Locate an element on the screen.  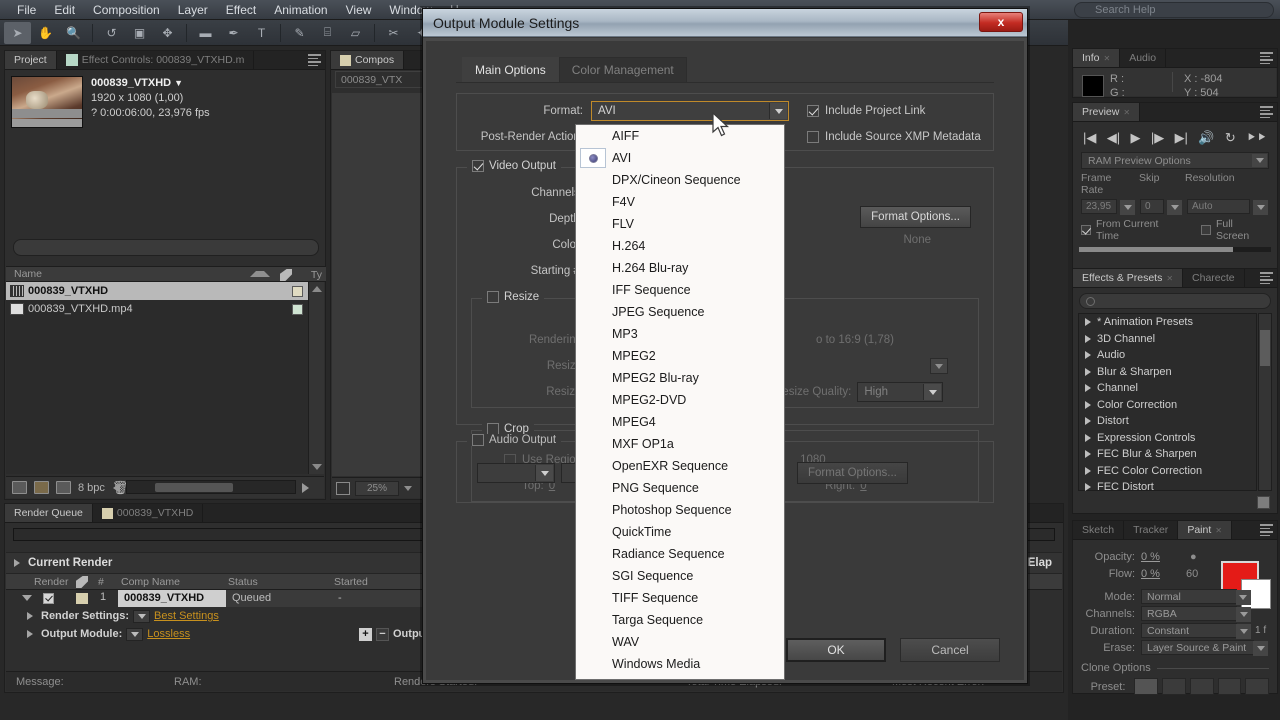
scroll-right-icon is located at coordinates (305, 488).